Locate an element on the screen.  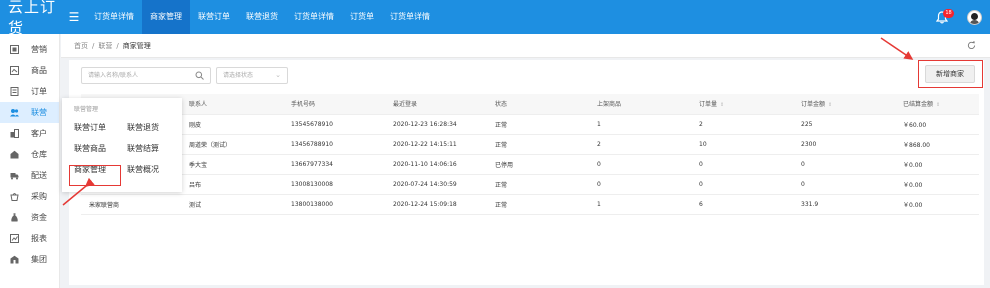
search-placeholder: 请输入名称/联系人 is located at coordinates (113, 75).